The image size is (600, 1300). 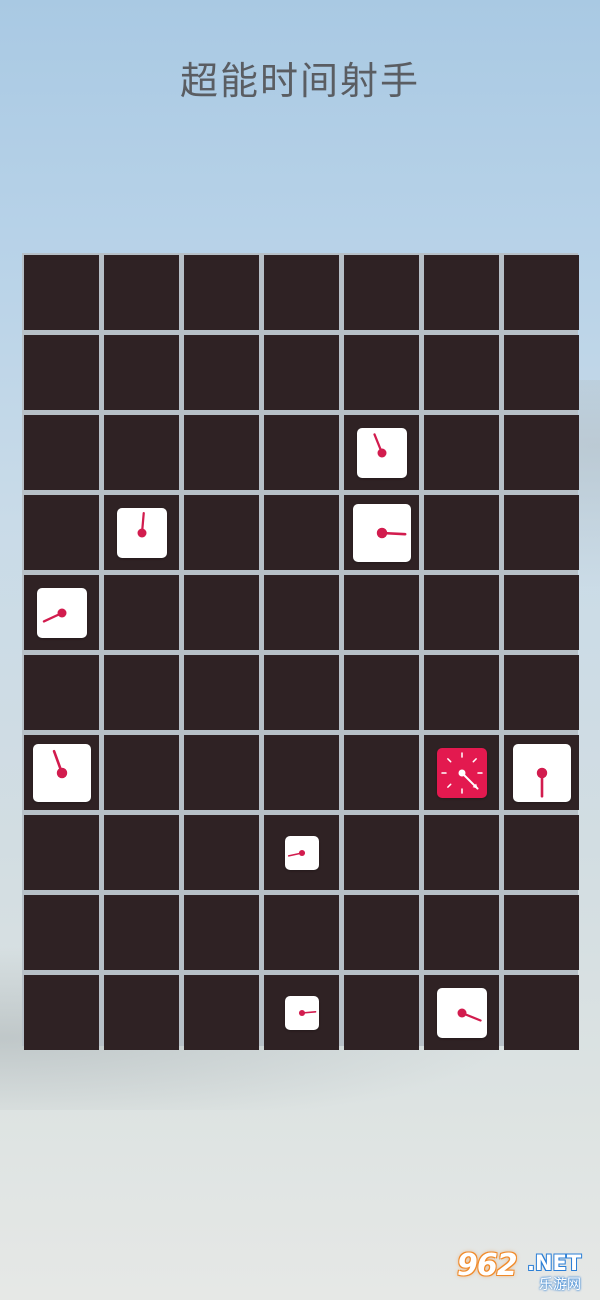 I want to click on game-title: 超能时间射手, so click(x=299, y=81).